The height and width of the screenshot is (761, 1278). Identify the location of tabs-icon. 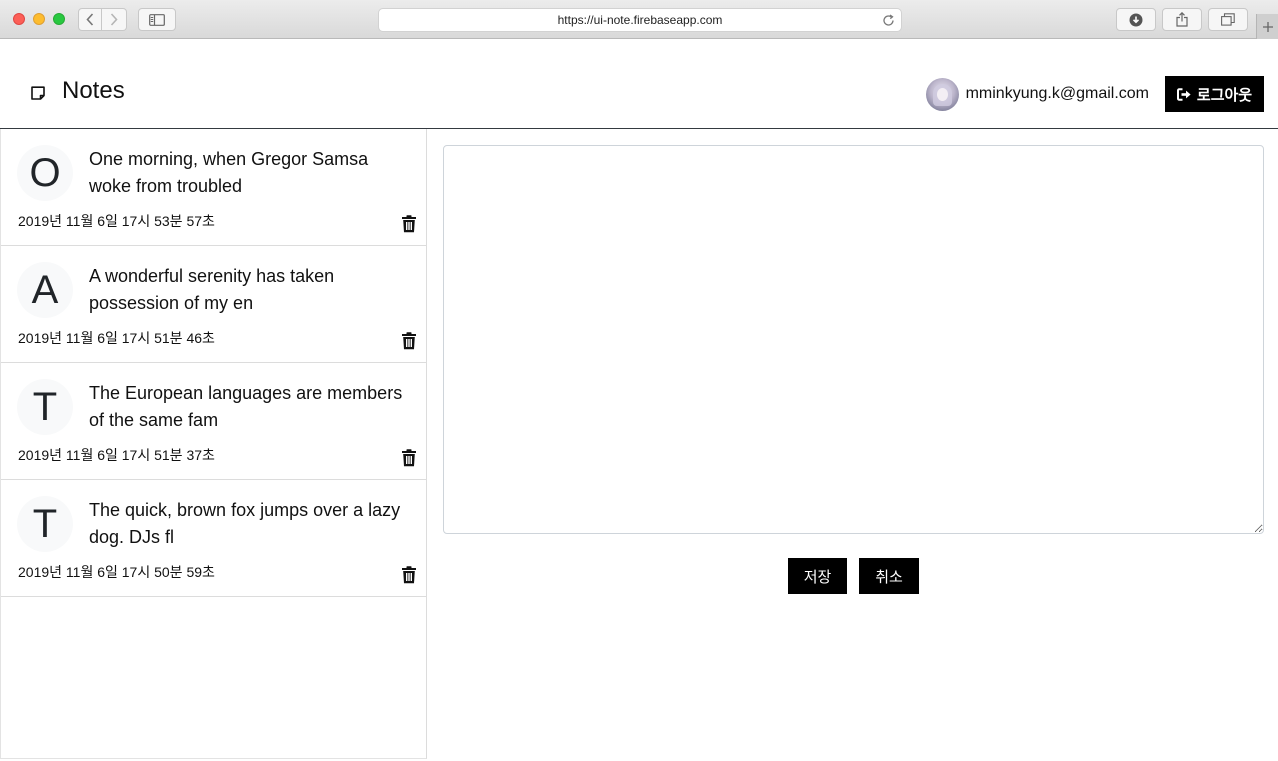
(1228, 19).